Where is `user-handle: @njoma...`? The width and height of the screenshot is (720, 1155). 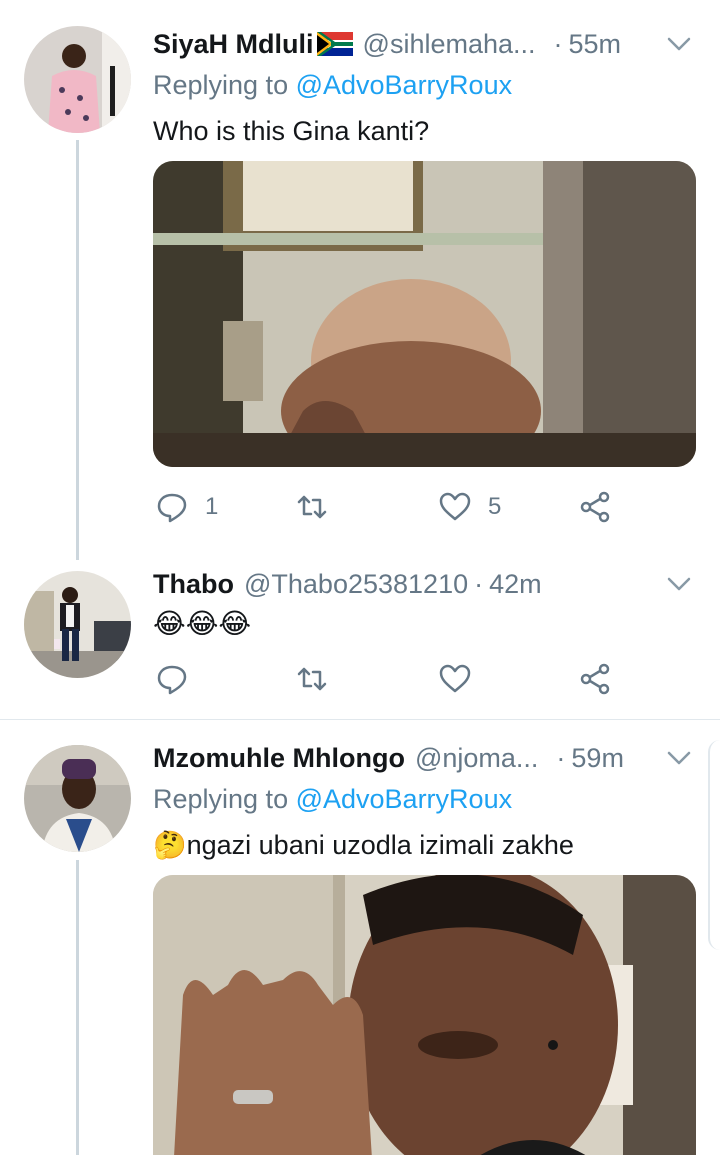
user-handle: @njoma... is located at coordinates (476, 758).